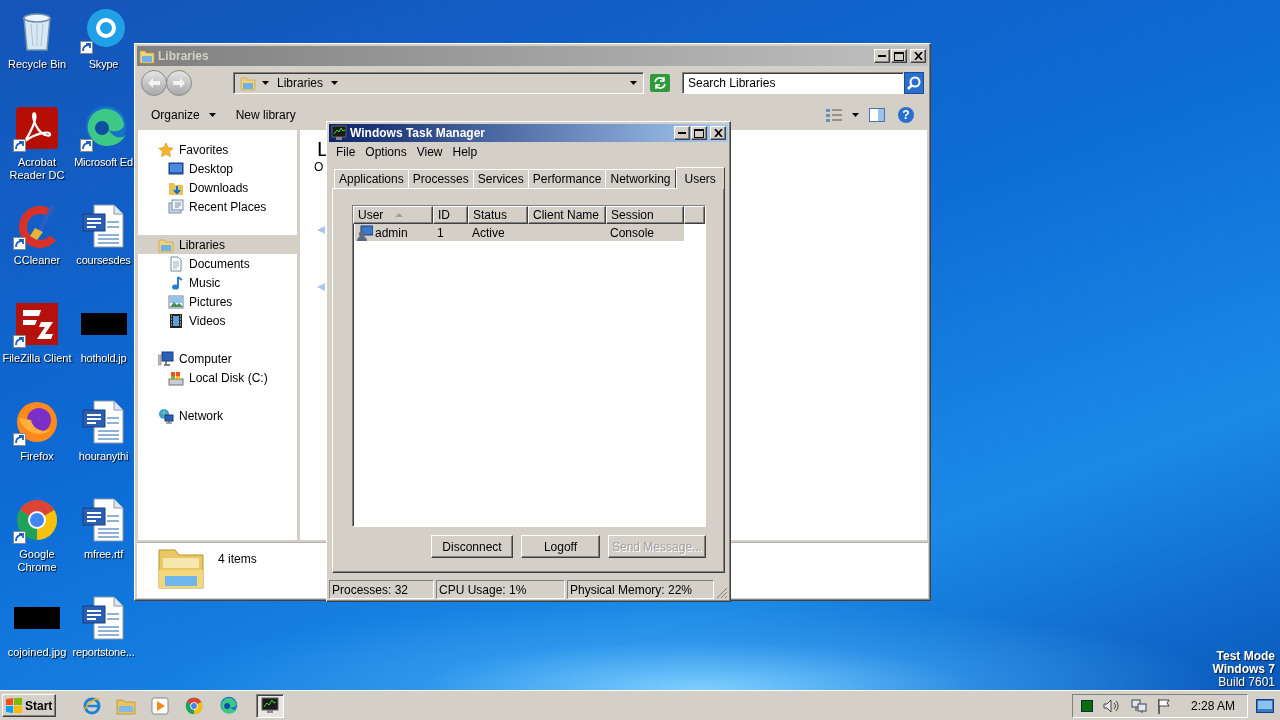 Image resolution: width=1280 pixels, height=720 pixels. I want to click on column-header: Session, so click(645, 215).